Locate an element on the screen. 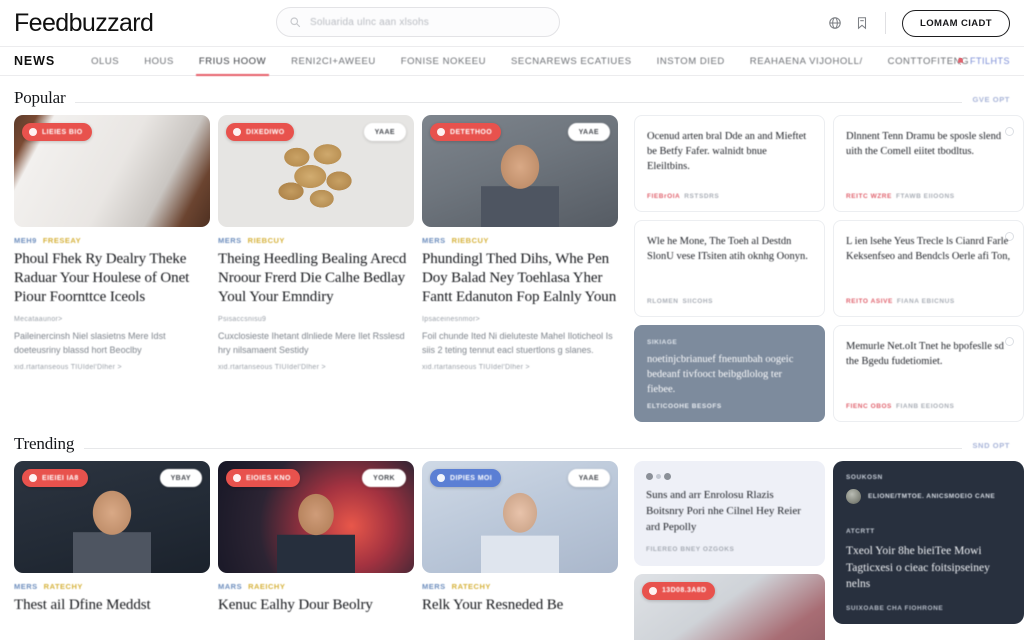 This screenshot has width=1024, height=640. category-badge: DETETHOO is located at coordinates (466, 132).